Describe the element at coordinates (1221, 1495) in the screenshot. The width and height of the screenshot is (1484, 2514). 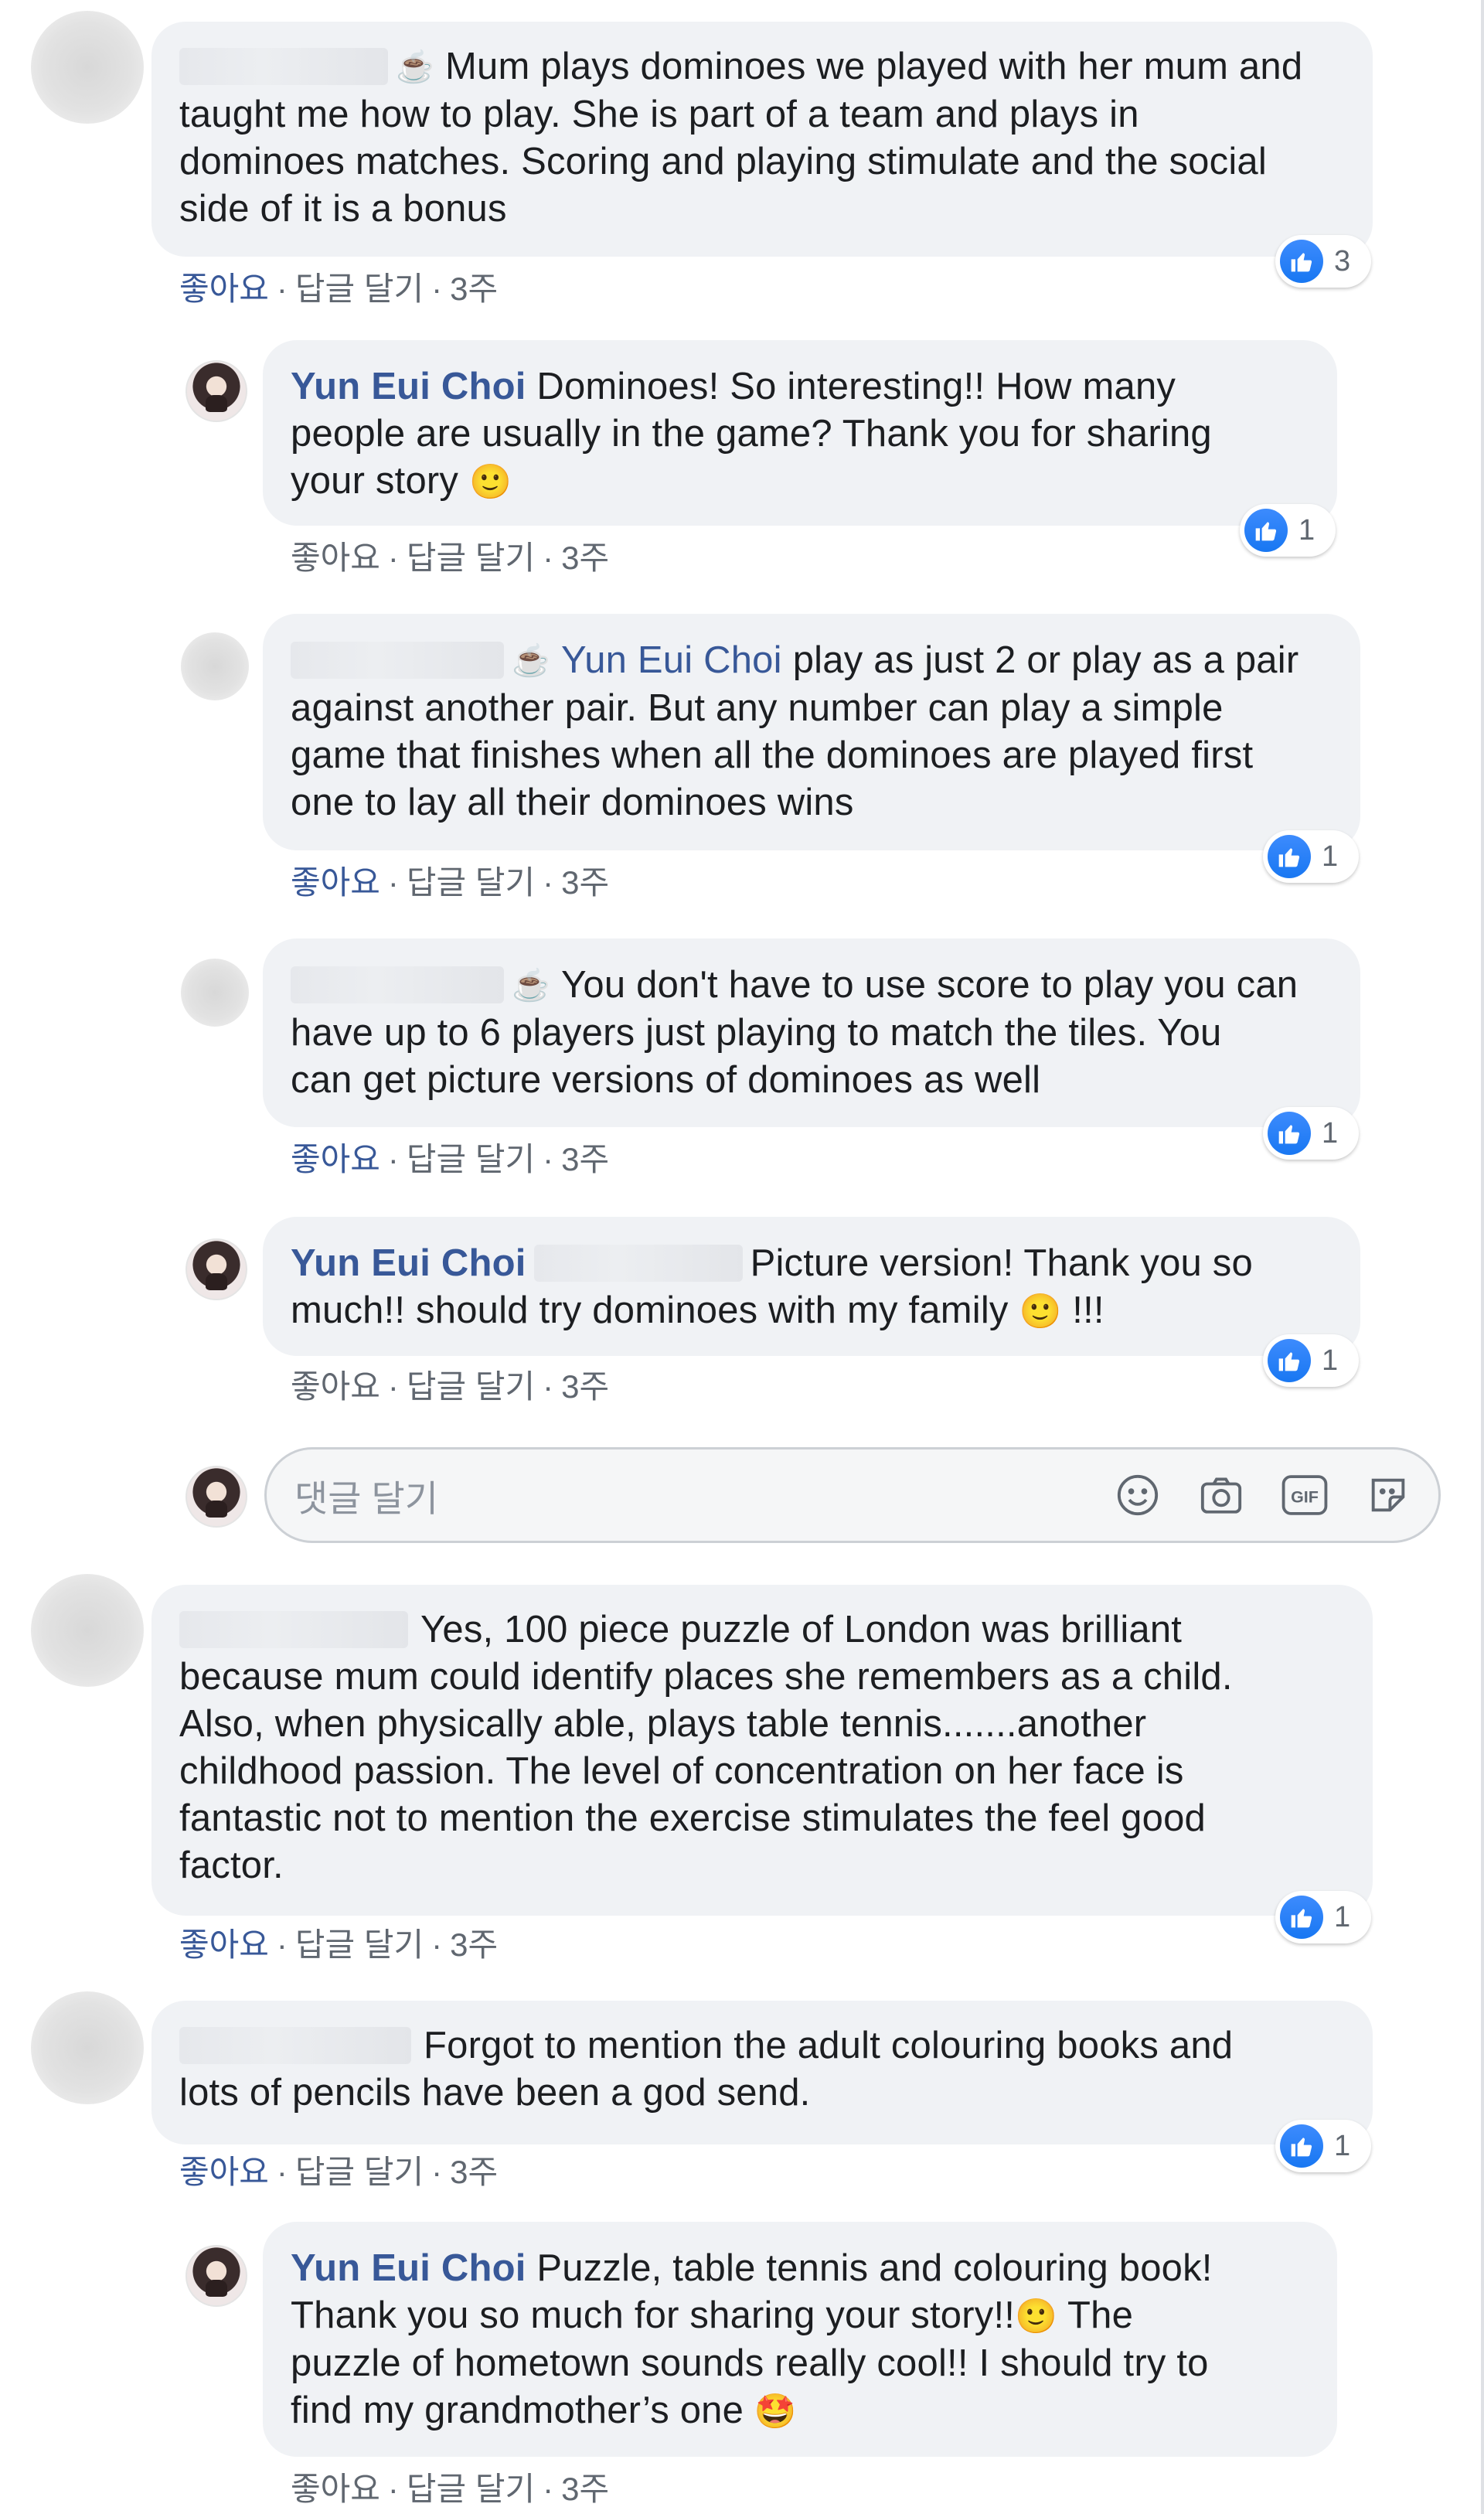
I see `camera-icon` at that location.